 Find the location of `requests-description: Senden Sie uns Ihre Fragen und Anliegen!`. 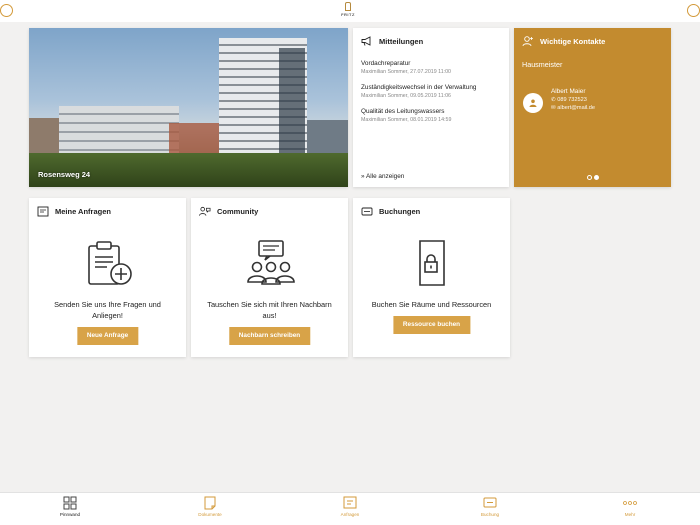

requests-description: Senden Sie uns Ihre Fragen und Anliegen! is located at coordinates (107, 310).